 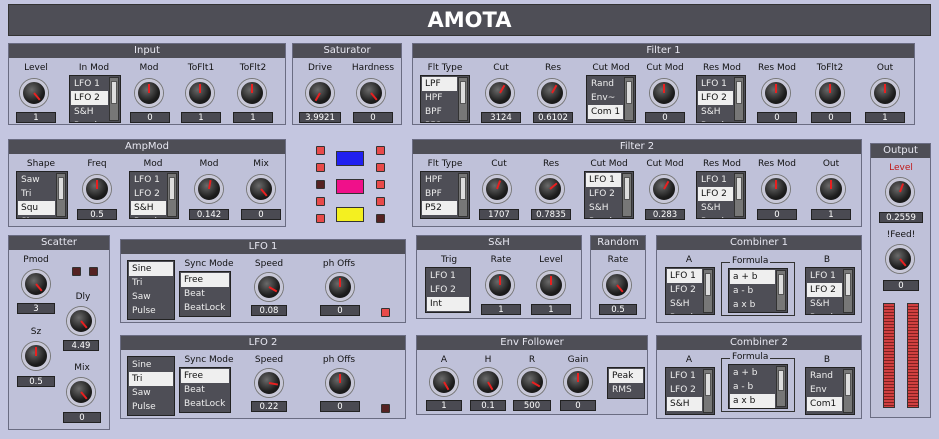 I want to click on ampmod-mod-knob, so click(x=209, y=189).